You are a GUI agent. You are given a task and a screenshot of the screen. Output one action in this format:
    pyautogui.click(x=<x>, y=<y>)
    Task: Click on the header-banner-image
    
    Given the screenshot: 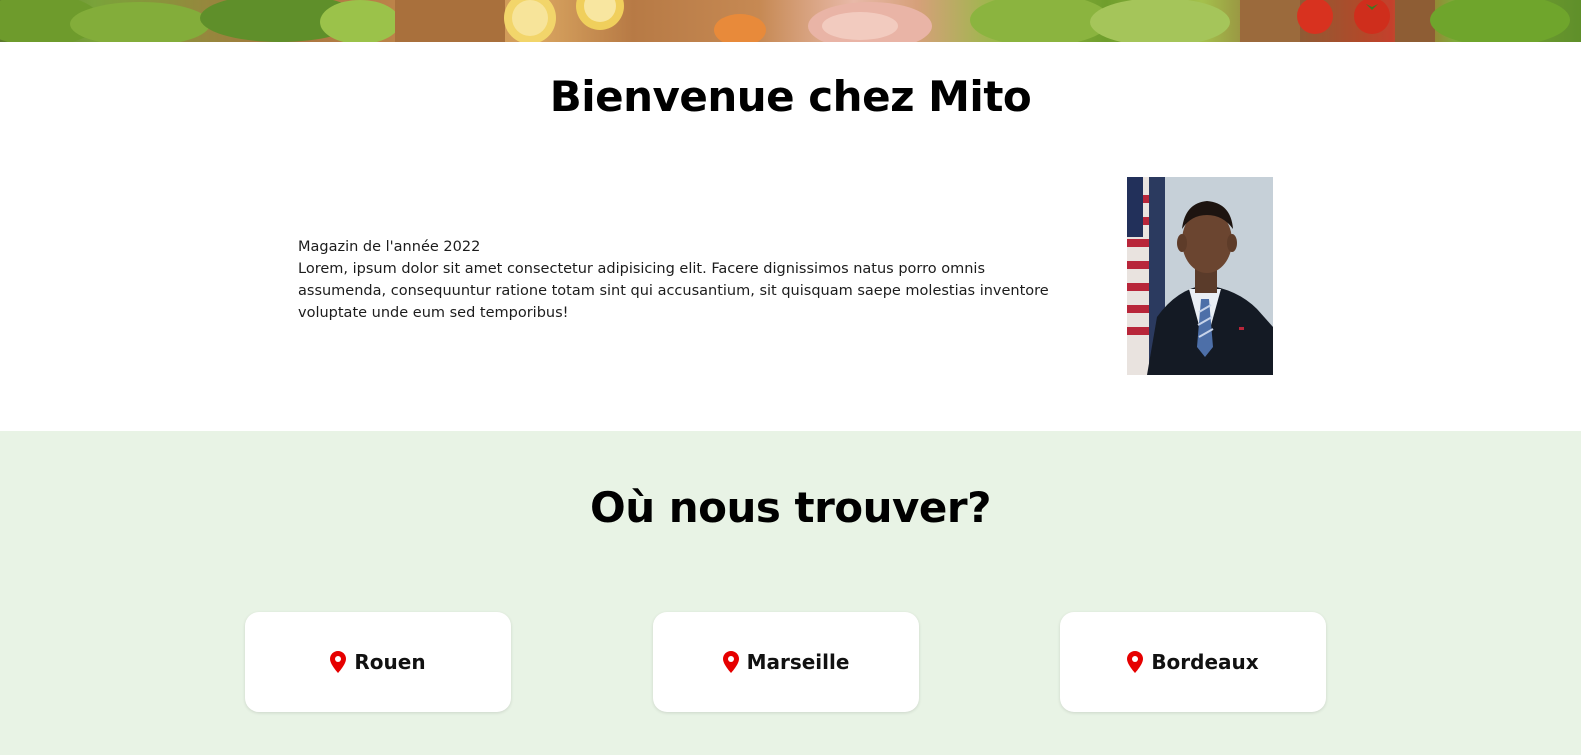 What is the action you would take?
    pyautogui.click(x=790, y=21)
    